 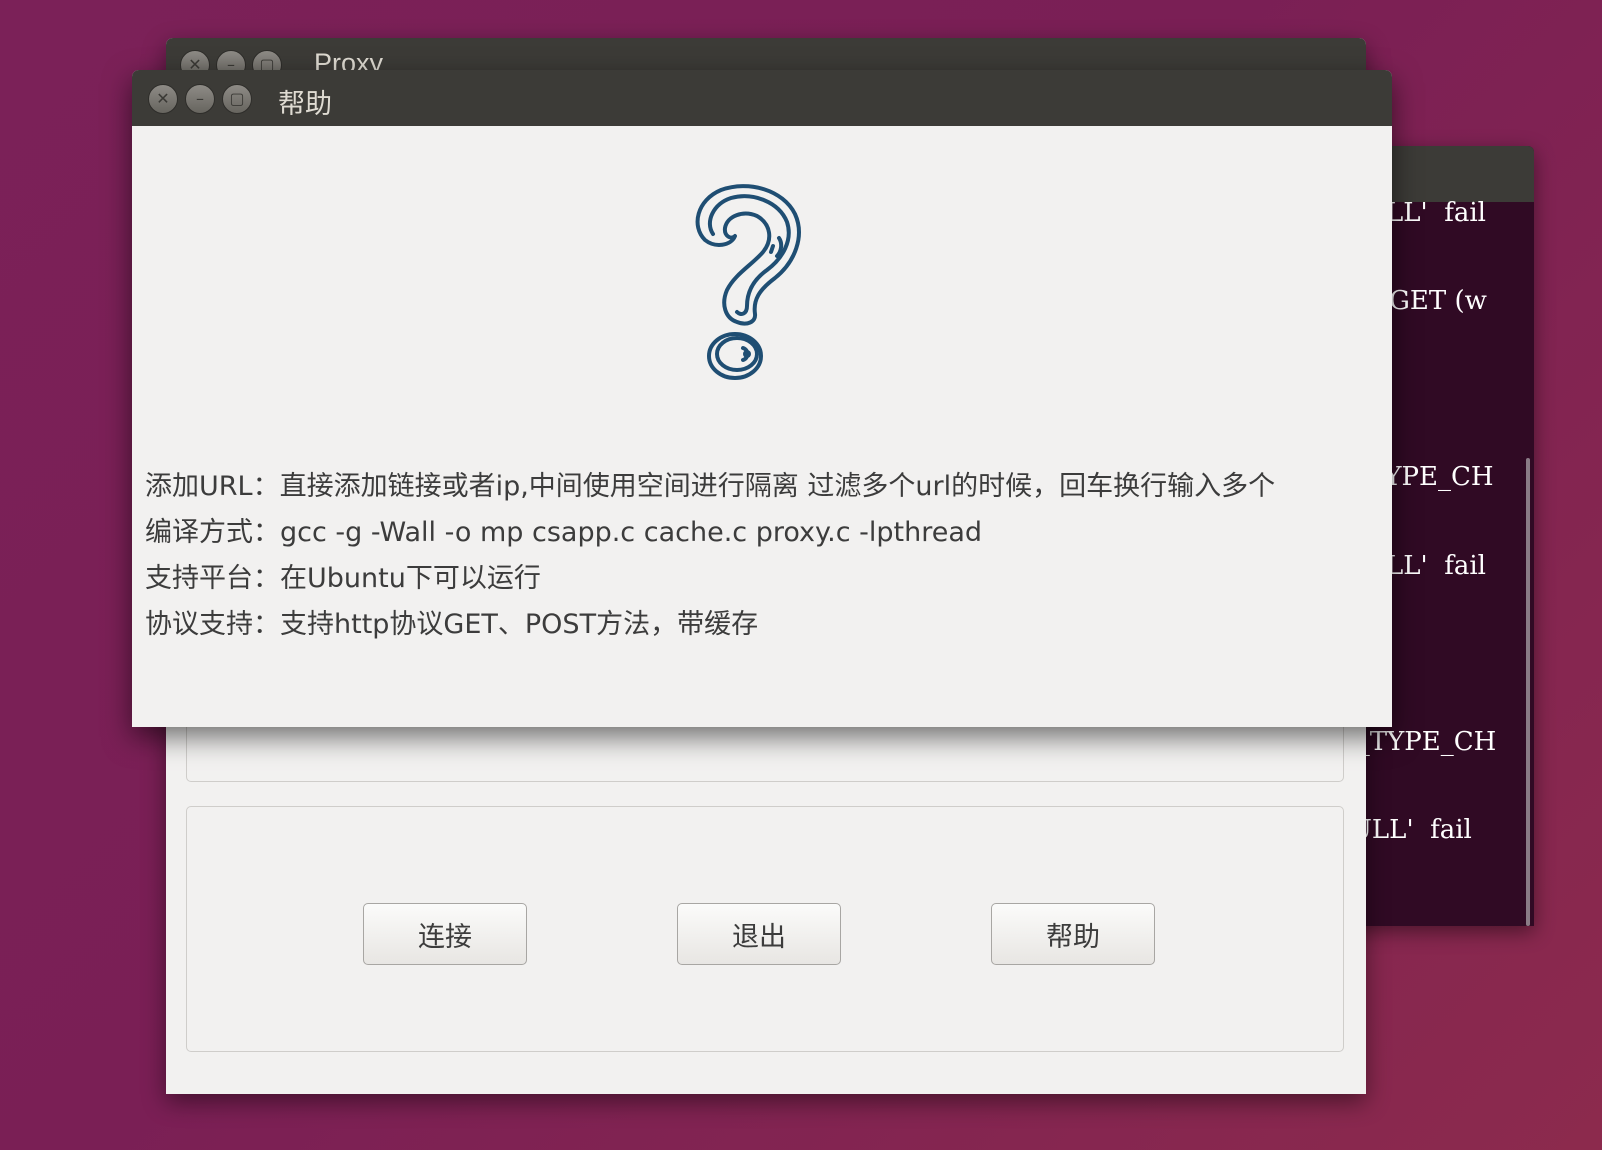 I want to click on terminal-scrollbar, so click(x=1528, y=692).